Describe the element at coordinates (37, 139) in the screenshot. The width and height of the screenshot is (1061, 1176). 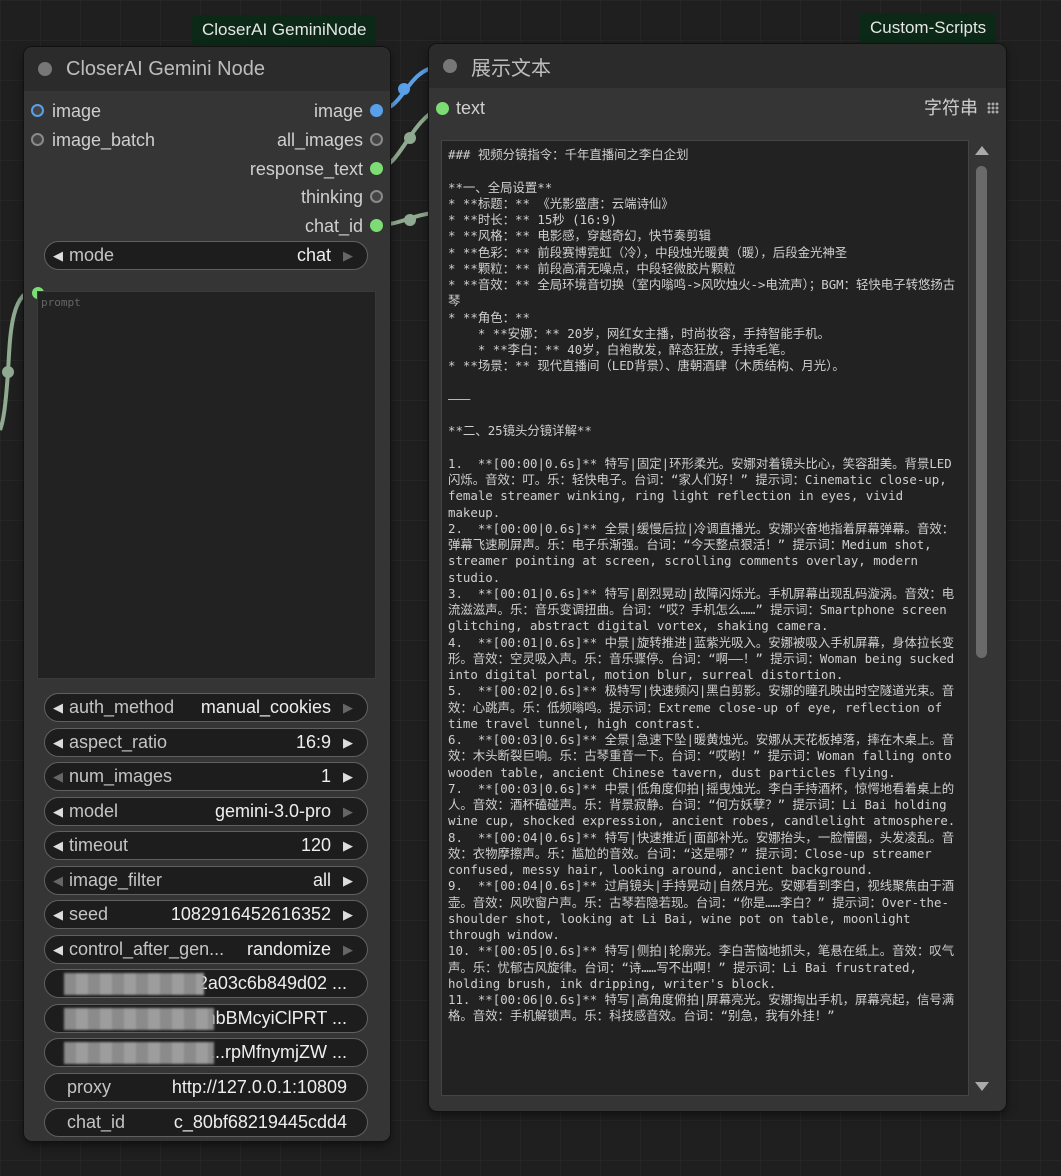
I see `input-image-batch-socket` at that location.